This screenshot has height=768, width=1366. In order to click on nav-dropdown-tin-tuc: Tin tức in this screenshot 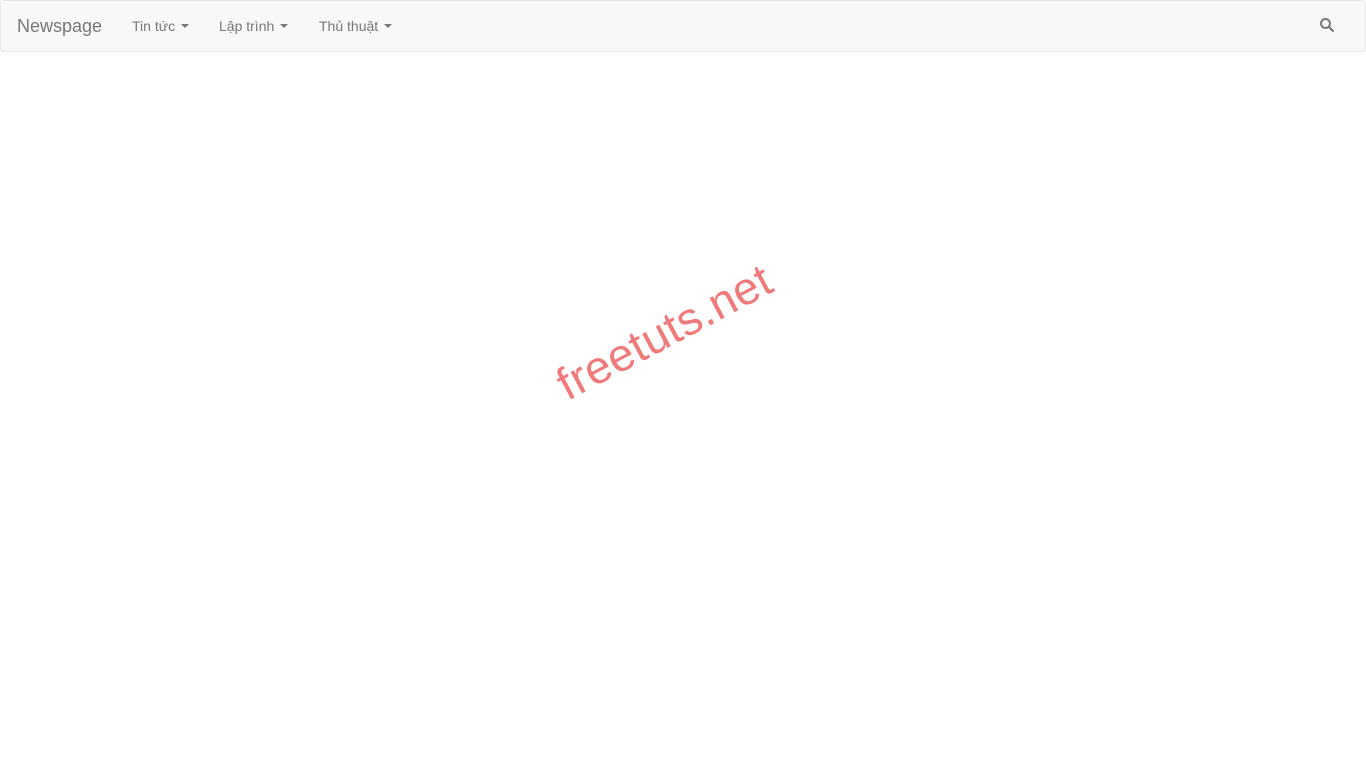, I will do `click(161, 26)`.